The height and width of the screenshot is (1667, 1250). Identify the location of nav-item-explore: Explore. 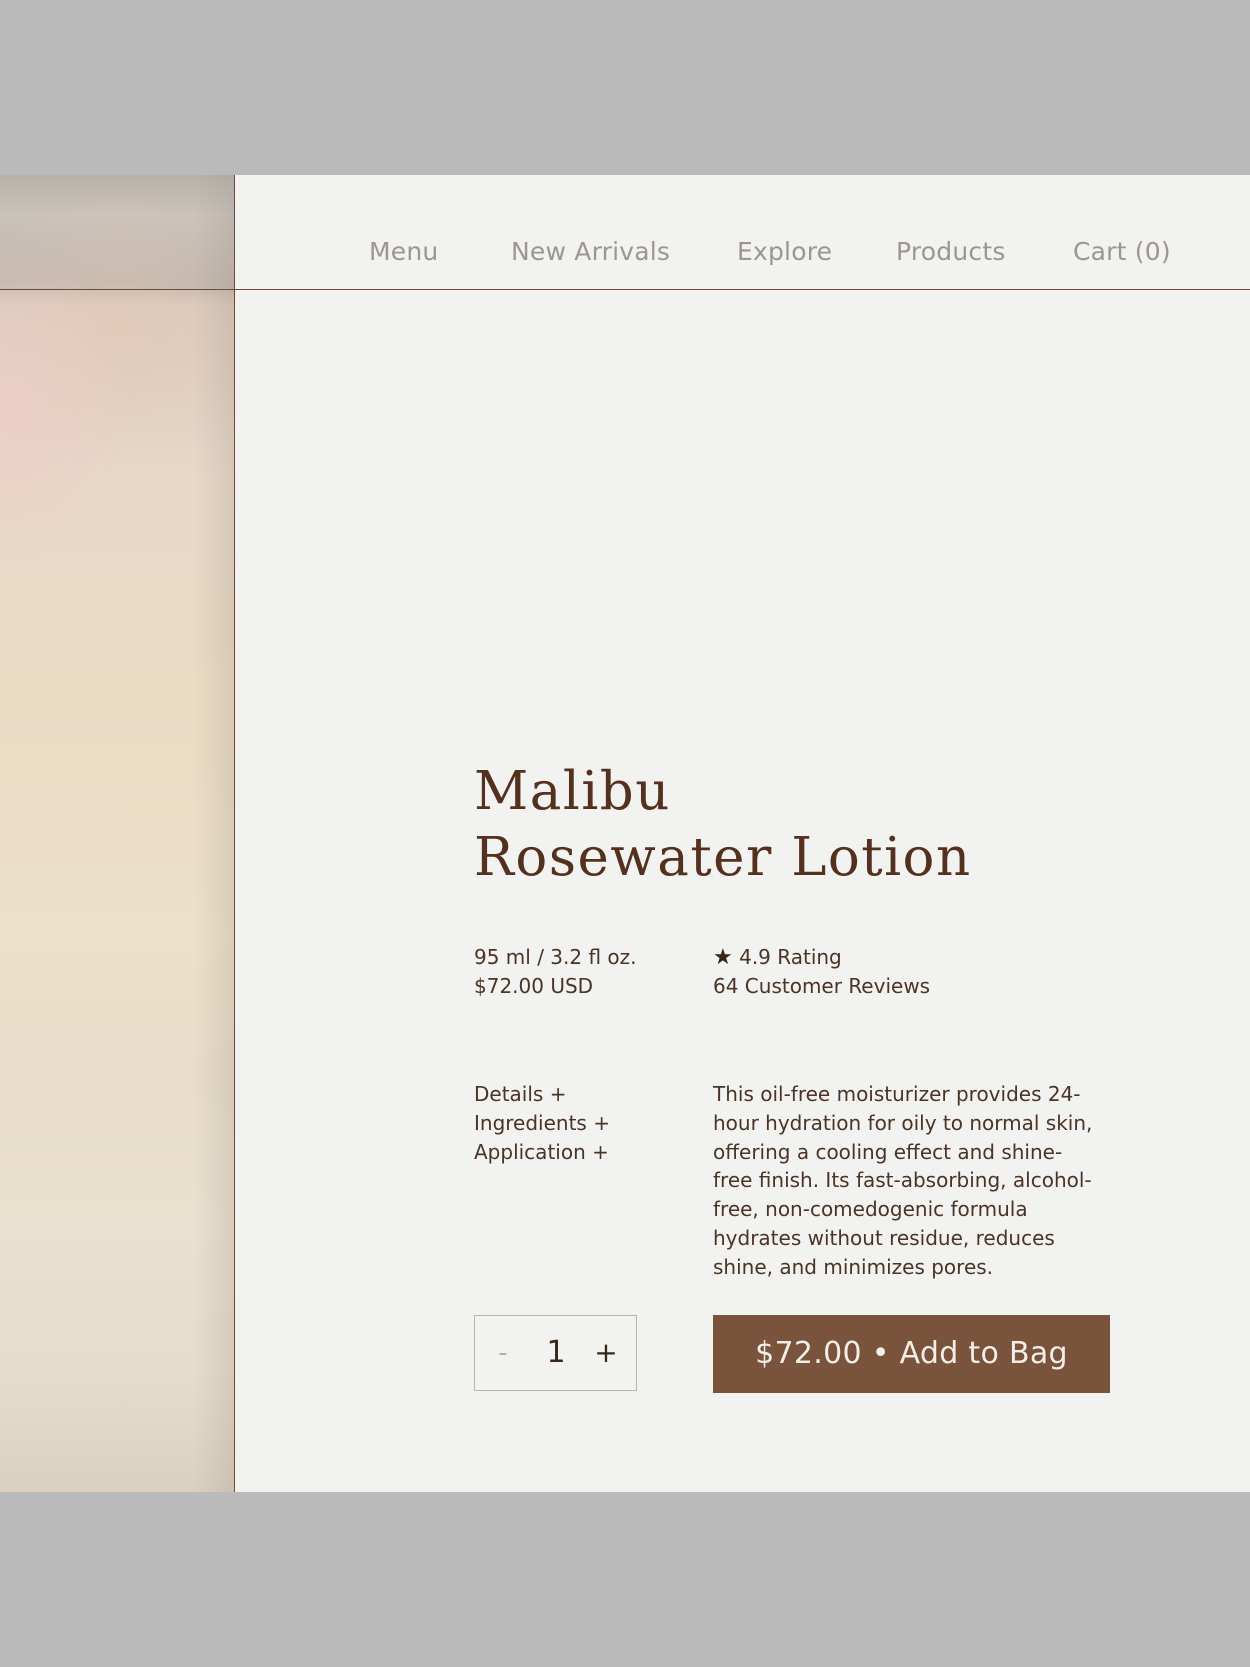
(784, 251).